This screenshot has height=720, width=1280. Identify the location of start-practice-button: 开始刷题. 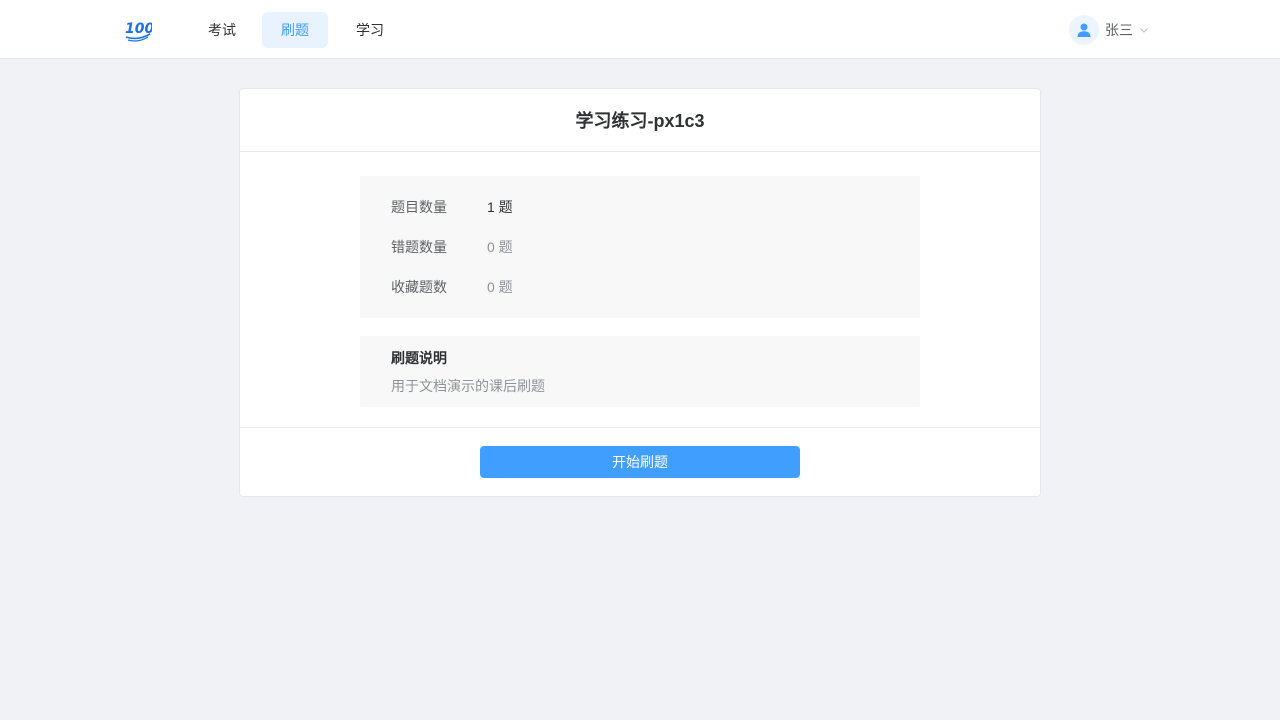
(640, 462).